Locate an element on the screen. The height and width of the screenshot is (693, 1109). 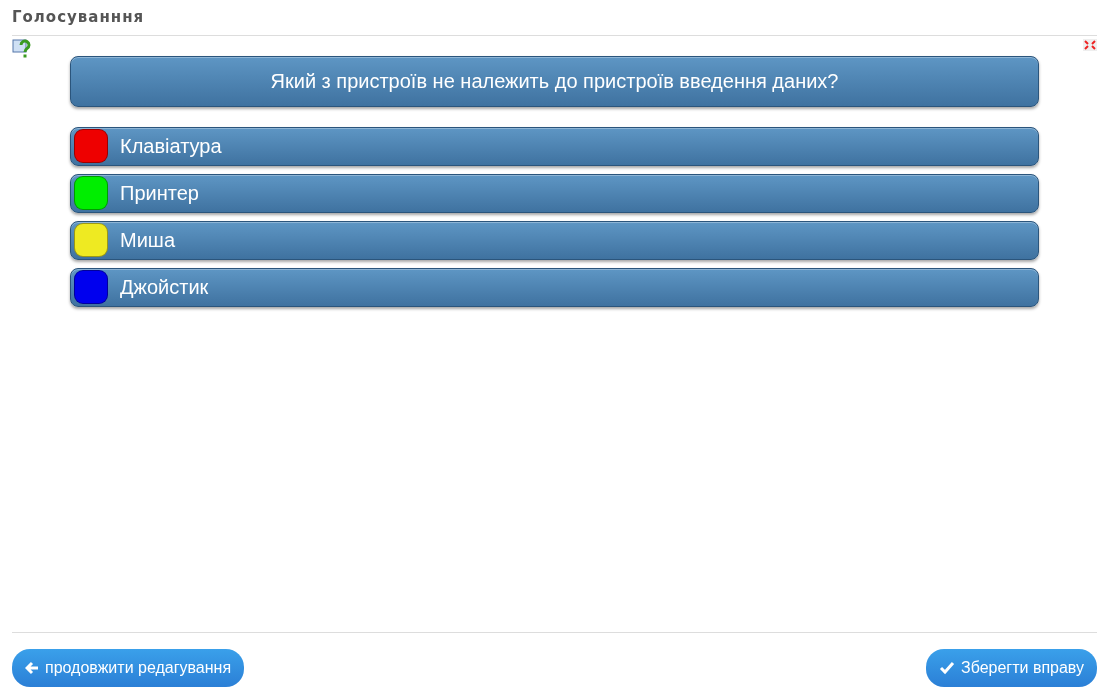
fullscreen-icon is located at coordinates (1090, 44).